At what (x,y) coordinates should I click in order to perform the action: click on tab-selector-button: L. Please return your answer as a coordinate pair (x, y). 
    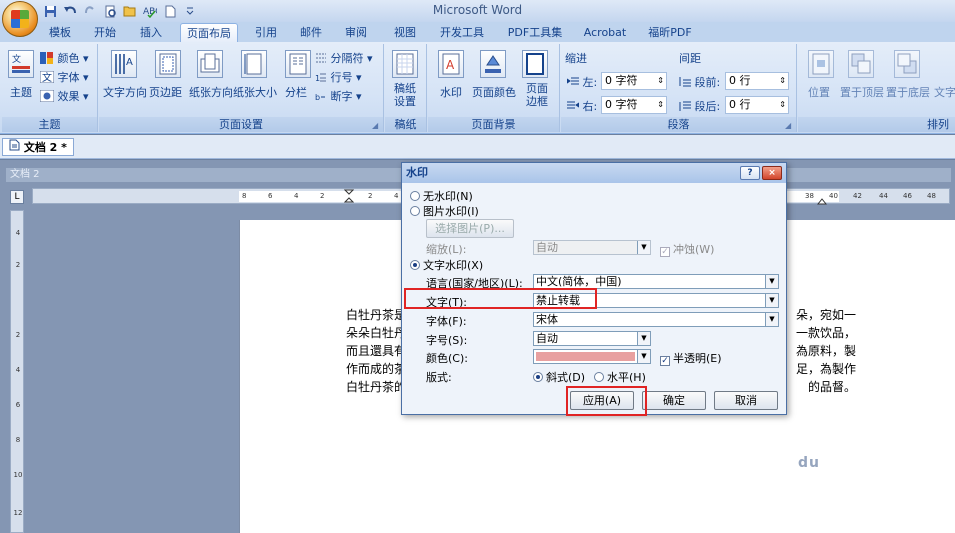
    Looking at the image, I should click on (17, 197).